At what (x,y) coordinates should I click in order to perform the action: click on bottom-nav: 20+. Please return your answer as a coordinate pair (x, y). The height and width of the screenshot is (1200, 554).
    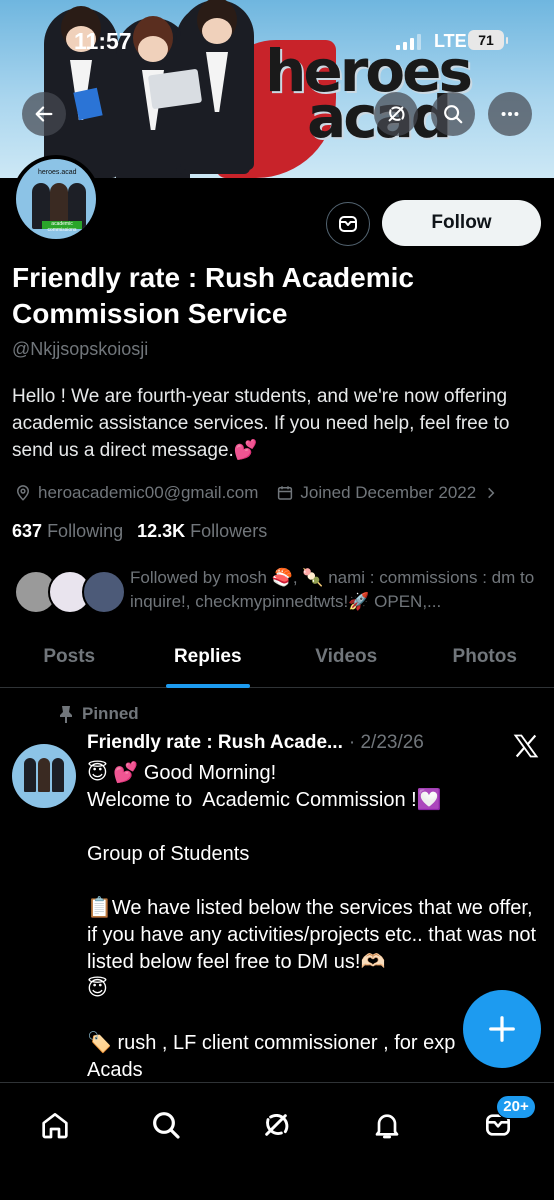
    Looking at the image, I should click on (277, 1141).